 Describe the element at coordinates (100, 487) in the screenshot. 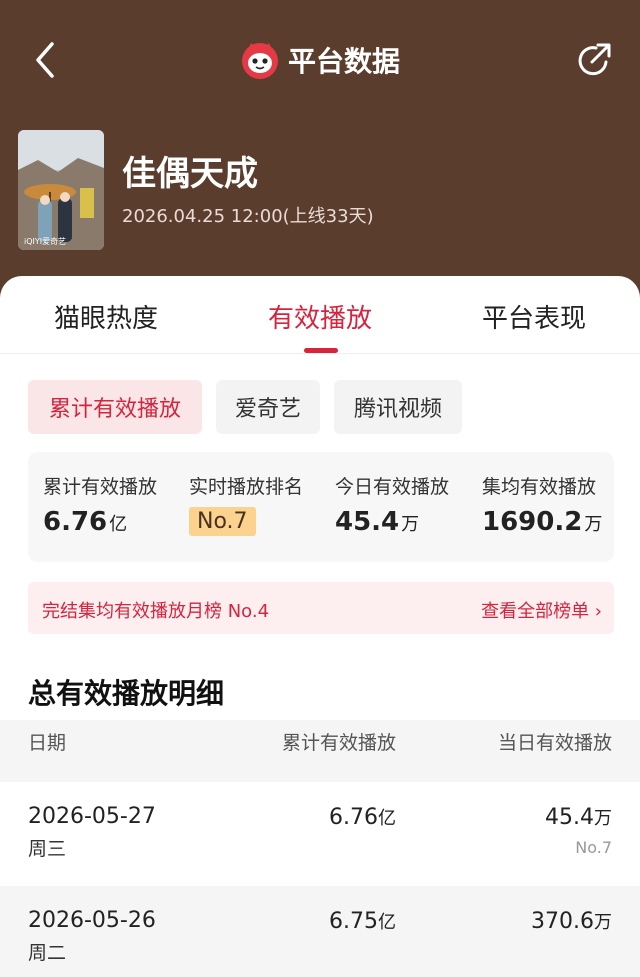

I see `stat-label: 累计有效播放` at that location.